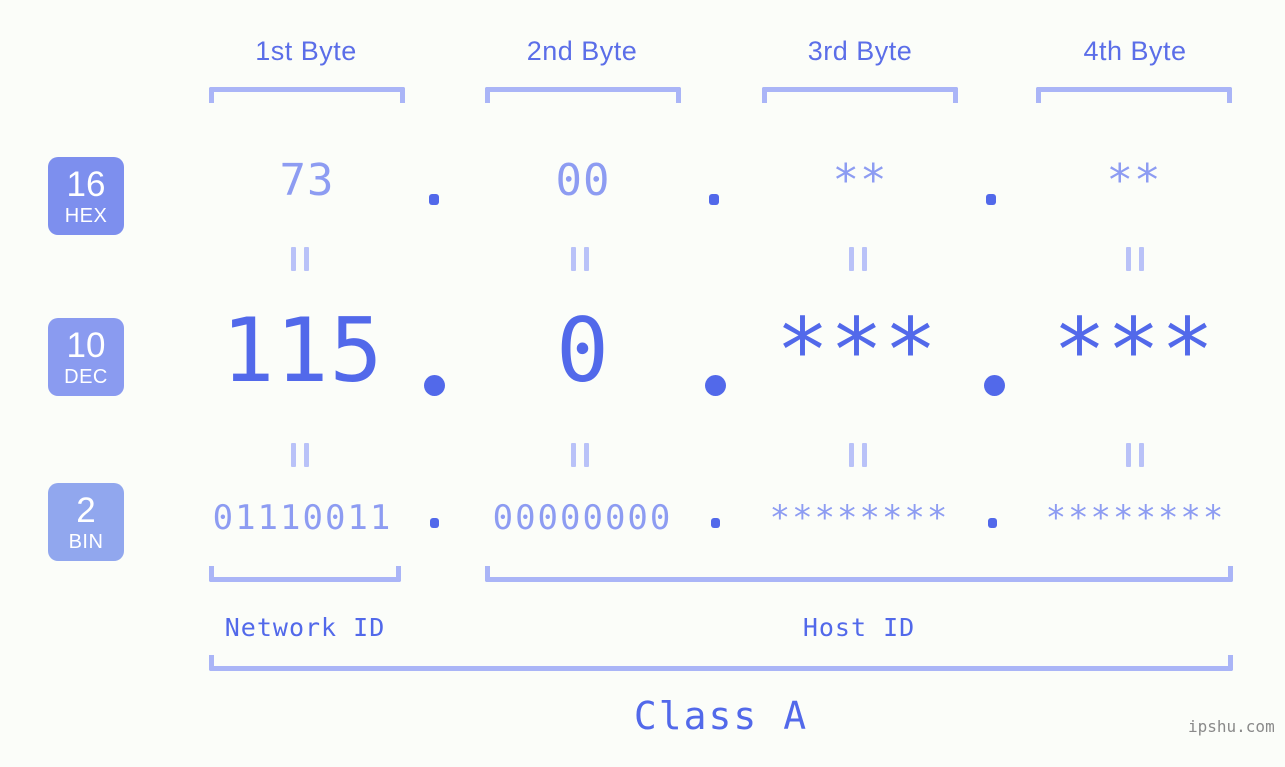 This screenshot has height=767, width=1285. Describe the element at coordinates (1135, 518) in the screenshot. I see `bin-byte-4: ********` at that location.